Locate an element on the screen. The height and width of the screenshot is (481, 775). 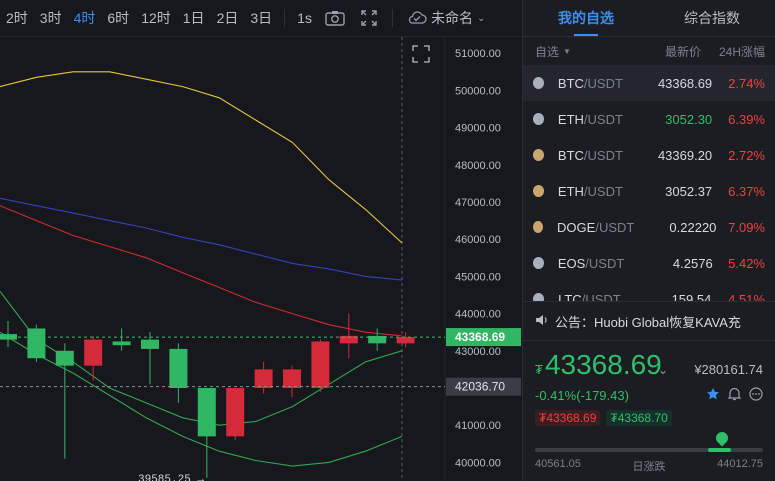
chevron-down-icon: ⌄ is located at coordinates (481, 18).